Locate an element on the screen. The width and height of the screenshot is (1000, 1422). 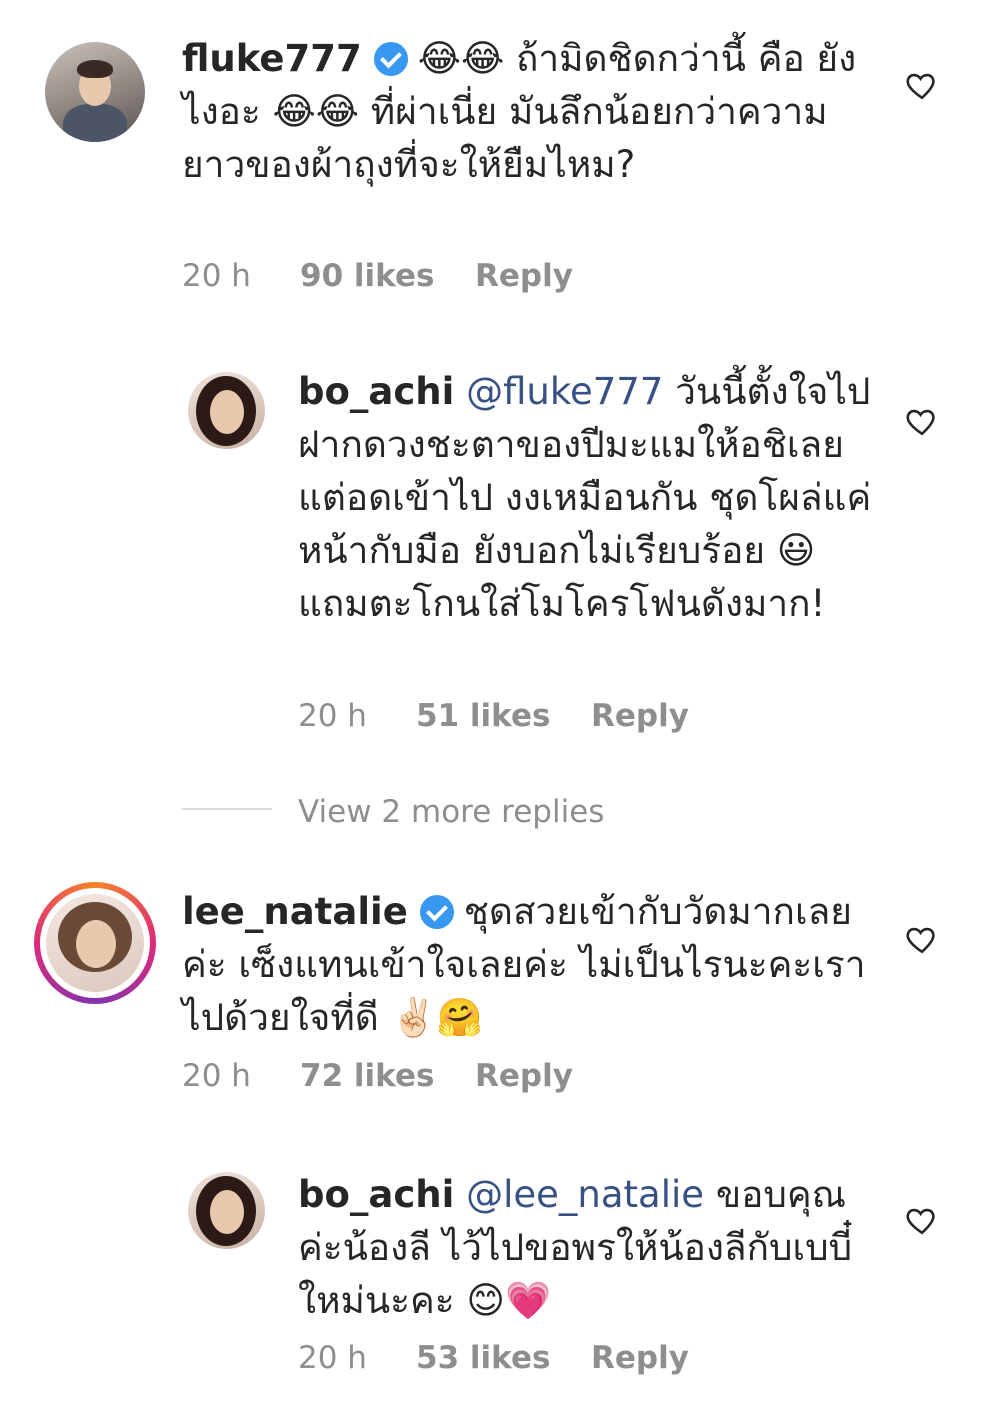
comment-meta: 20 h 51 likes Reply is located at coordinates (493, 716).